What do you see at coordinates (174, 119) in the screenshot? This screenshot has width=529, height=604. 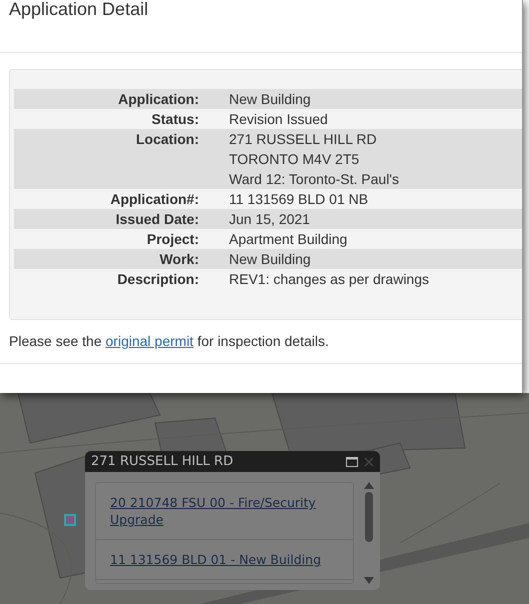 I see `field-label: Status:` at bounding box center [174, 119].